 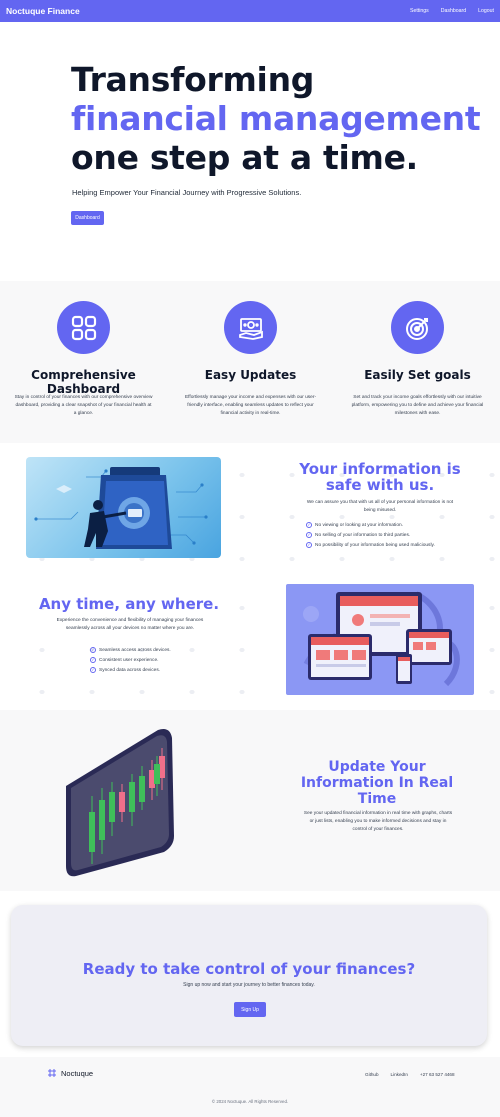 What do you see at coordinates (244, 157) in the screenshot?
I see `hero-title-line-3: one step at a time.` at bounding box center [244, 157].